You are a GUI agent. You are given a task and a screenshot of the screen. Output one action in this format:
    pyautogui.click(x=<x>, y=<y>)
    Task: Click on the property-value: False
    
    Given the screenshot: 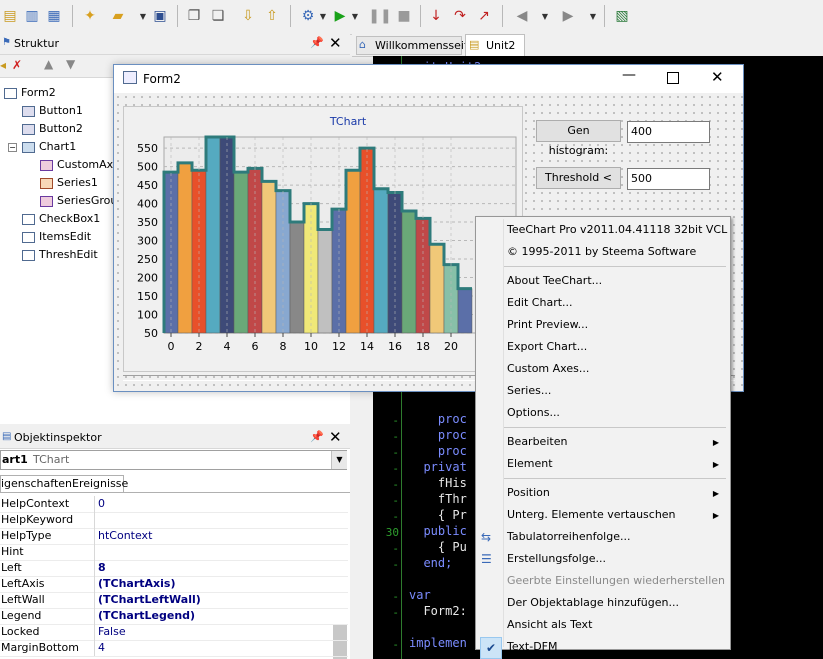 What is the action you would take?
    pyautogui.click(x=112, y=632)
    